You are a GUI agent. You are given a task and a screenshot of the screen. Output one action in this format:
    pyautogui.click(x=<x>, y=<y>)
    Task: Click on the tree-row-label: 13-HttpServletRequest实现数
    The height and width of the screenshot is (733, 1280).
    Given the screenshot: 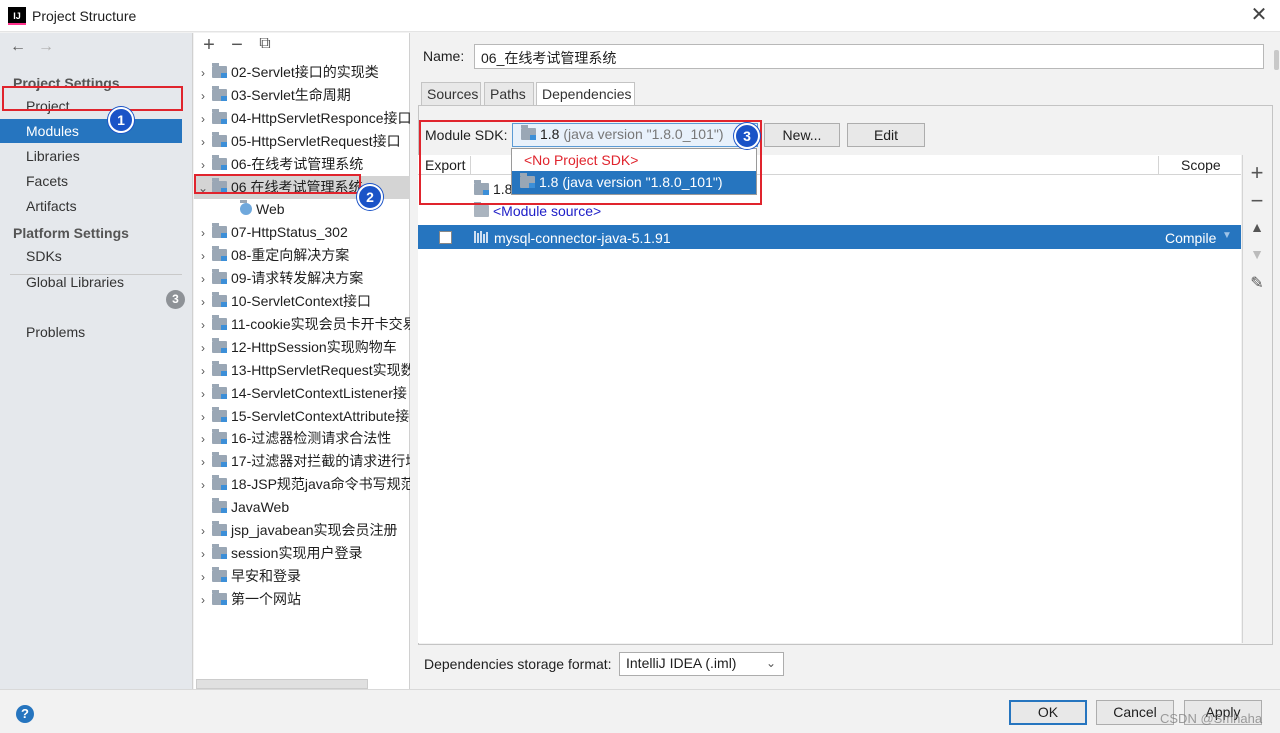 What is the action you would take?
    pyautogui.click(x=320, y=369)
    